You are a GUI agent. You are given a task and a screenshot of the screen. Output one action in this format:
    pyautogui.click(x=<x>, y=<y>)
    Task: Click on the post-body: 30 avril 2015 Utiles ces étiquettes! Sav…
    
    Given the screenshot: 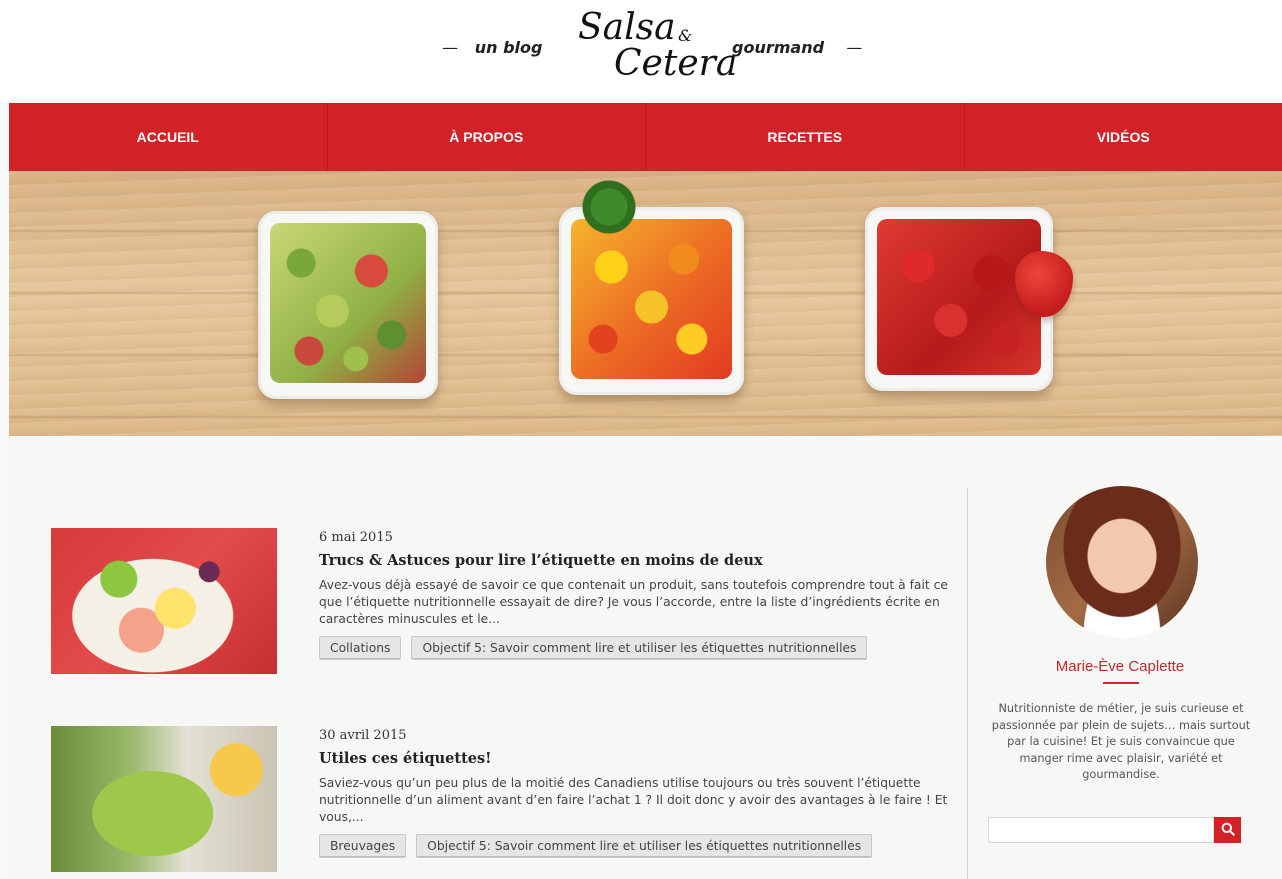 What is the action you would take?
    pyautogui.click(x=635, y=792)
    